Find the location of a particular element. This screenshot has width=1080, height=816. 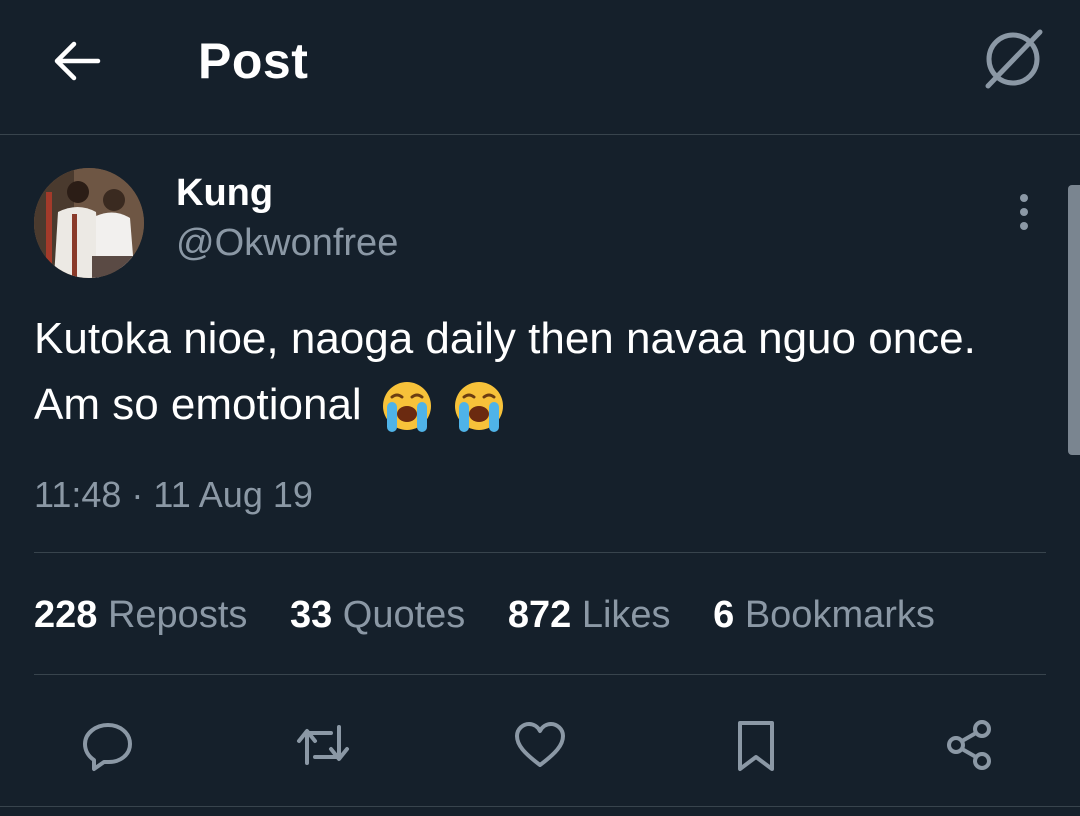

stat-count: 6 is located at coordinates (724, 615).